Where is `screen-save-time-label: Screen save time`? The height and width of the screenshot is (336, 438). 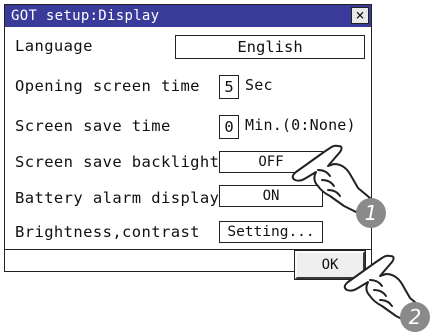 screen-save-time-label: Screen save time is located at coordinates (93, 126).